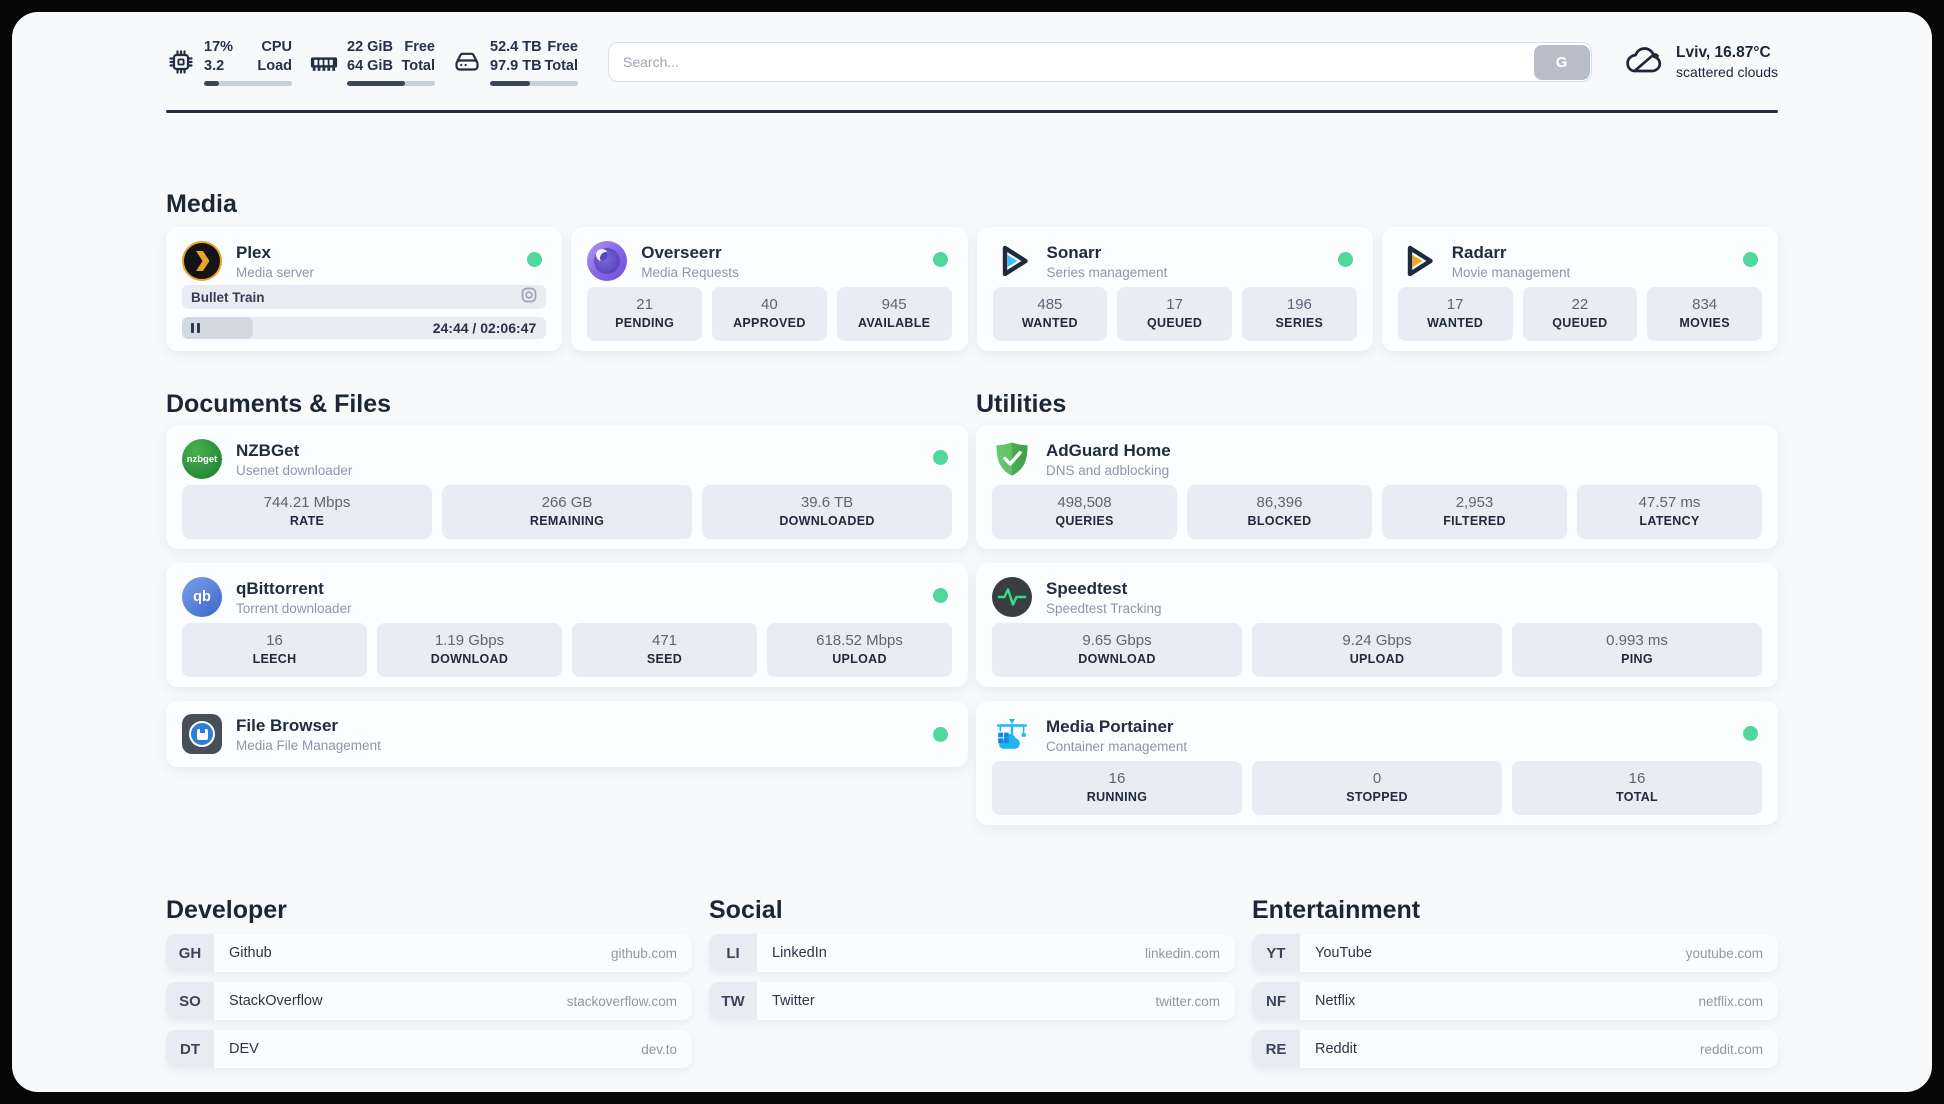  I want to click on cpu-load-value: 3.2, so click(214, 66).